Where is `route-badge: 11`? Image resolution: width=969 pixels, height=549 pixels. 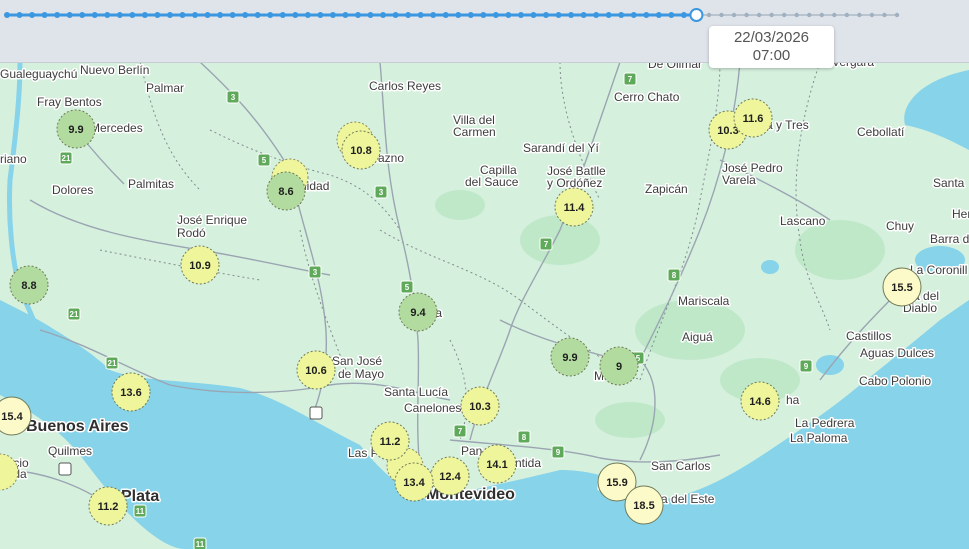
route-badge: 11 is located at coordinates (140, 511).